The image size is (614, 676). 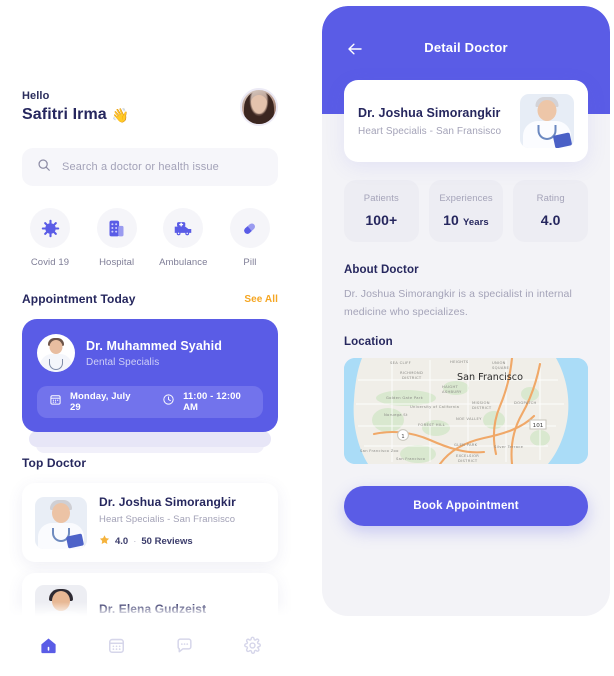 I want to click on hospital-building-icon, so click(x=116, y=228).